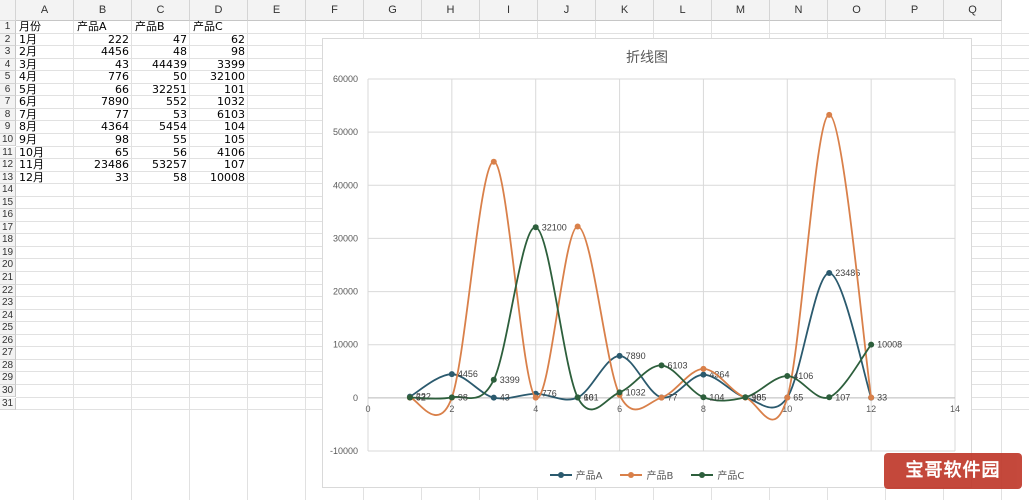  Describe the element at coordinates (636, 356) in the screenshot. I see `data-label: 7890` at that location.